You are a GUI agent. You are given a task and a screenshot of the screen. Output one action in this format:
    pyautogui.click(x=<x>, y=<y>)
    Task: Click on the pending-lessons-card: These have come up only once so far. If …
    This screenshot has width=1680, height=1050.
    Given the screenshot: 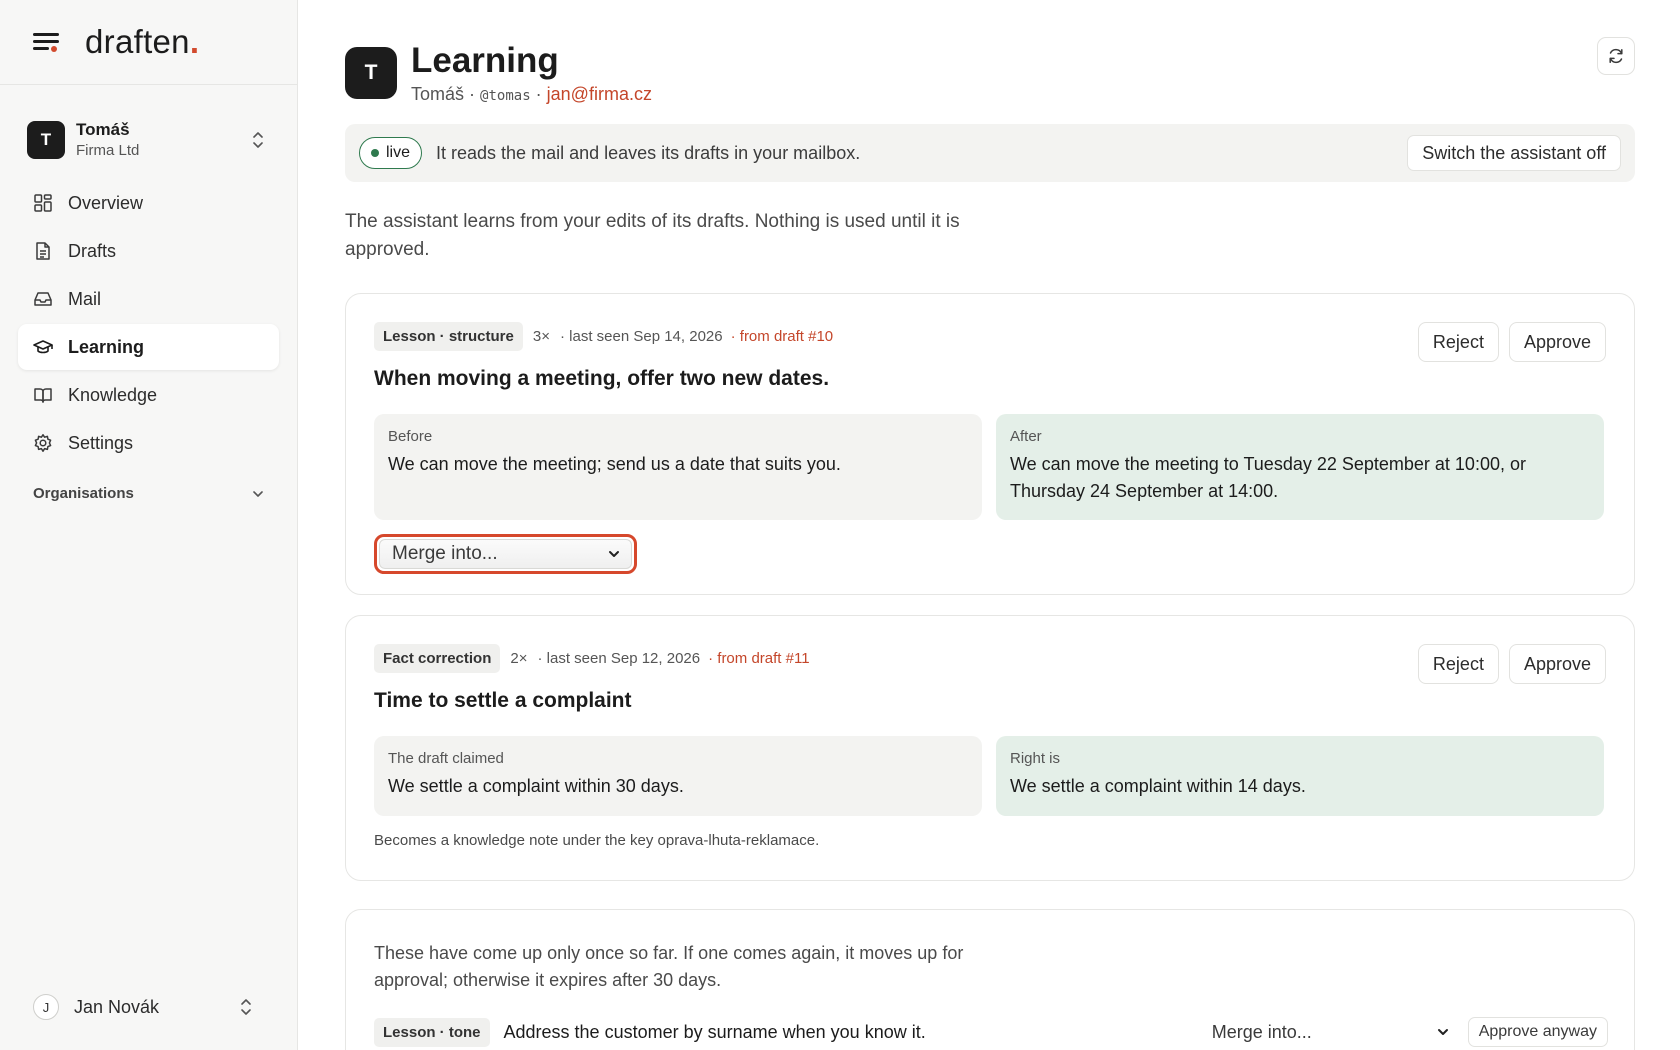 What is the action you would take?
    pyautogui.click(x=990, y=979)
    